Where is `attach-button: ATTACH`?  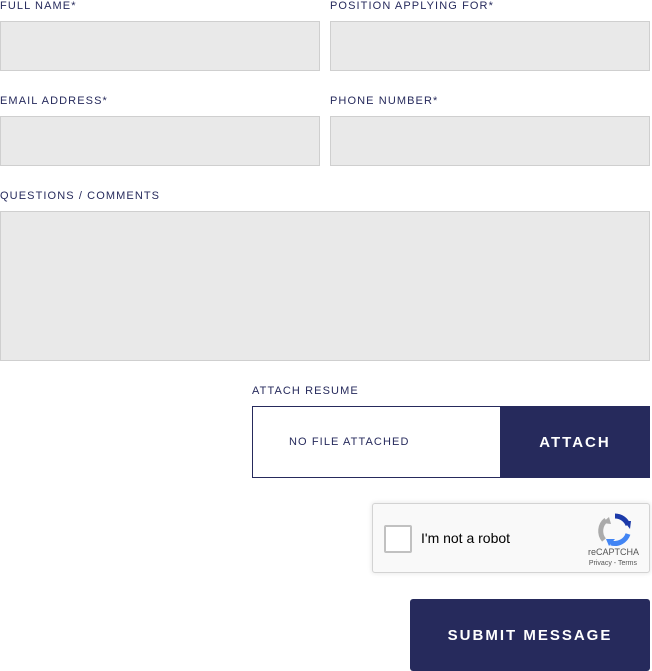 attach-button: ATTACH is located at coordinates (575, 442).